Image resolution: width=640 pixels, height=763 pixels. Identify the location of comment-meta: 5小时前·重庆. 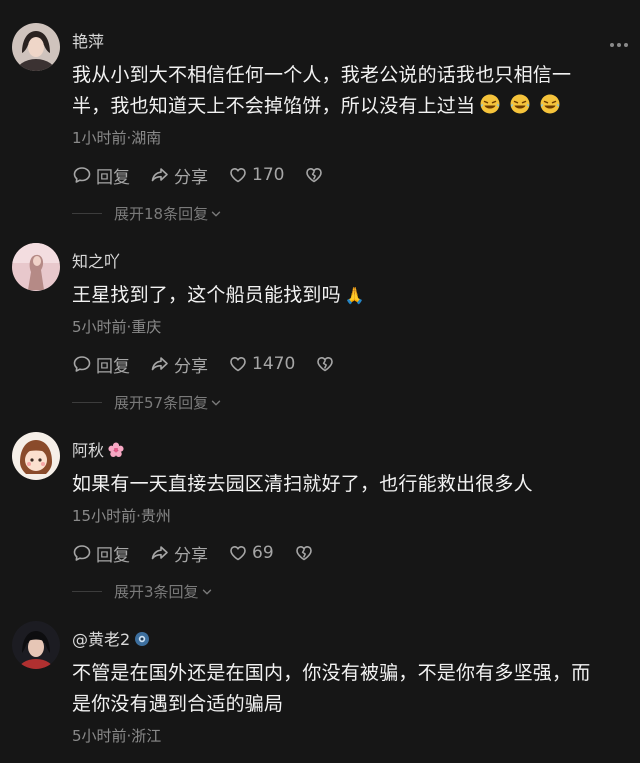
(117, 327).